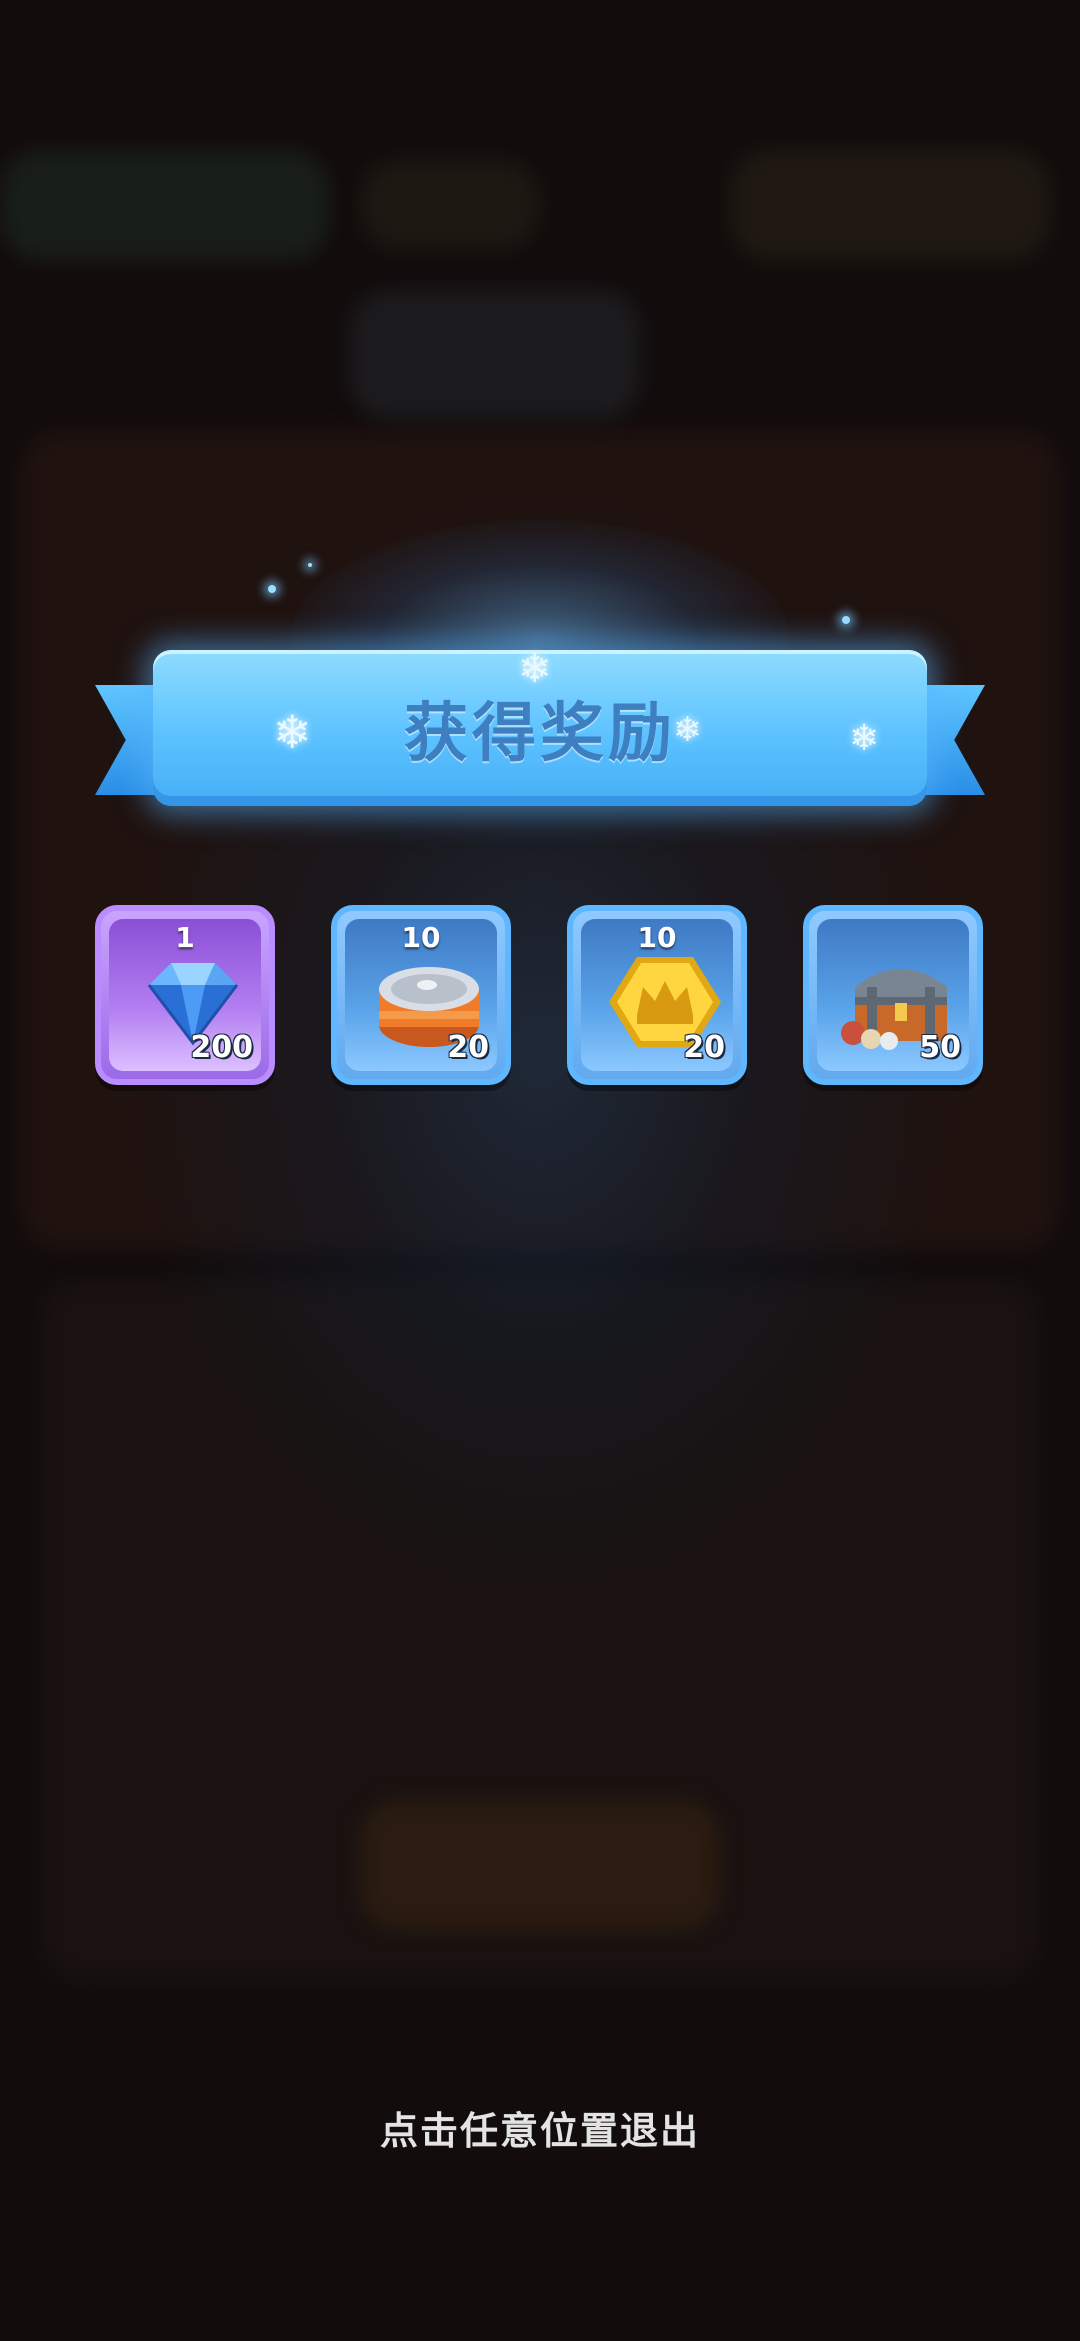 Image resolution: width=1080 pixels, height=2341 pixels. I want to click on reward-list: 1 200 10 20 10 20 50, so click(540, 997).